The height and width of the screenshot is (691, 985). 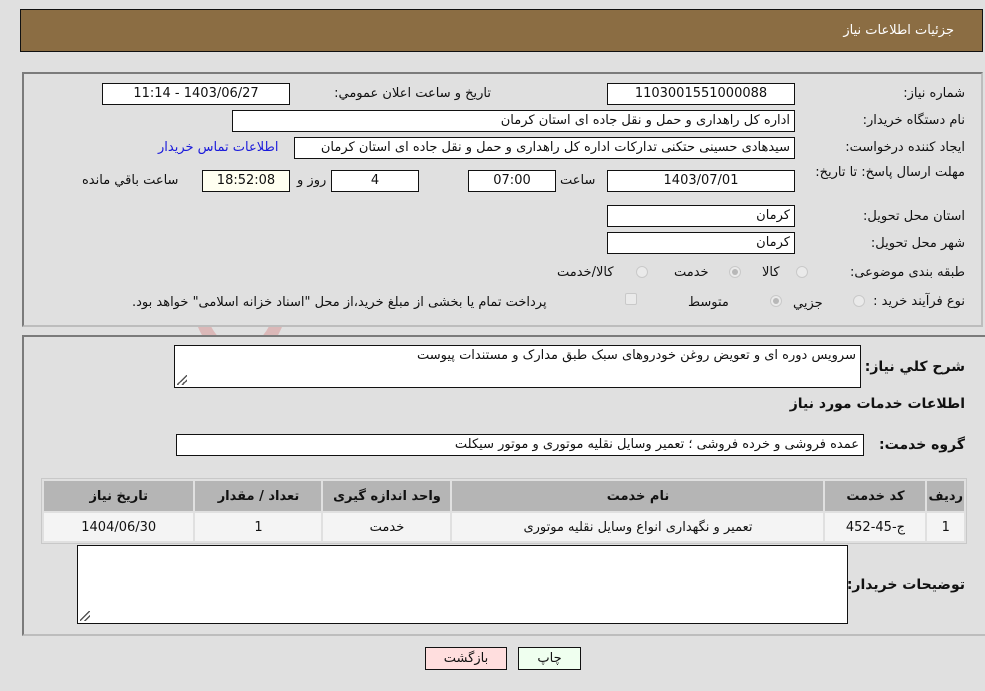 I want to click on description-label: شرح کلي نیاز:, so click(x=914, y=367).